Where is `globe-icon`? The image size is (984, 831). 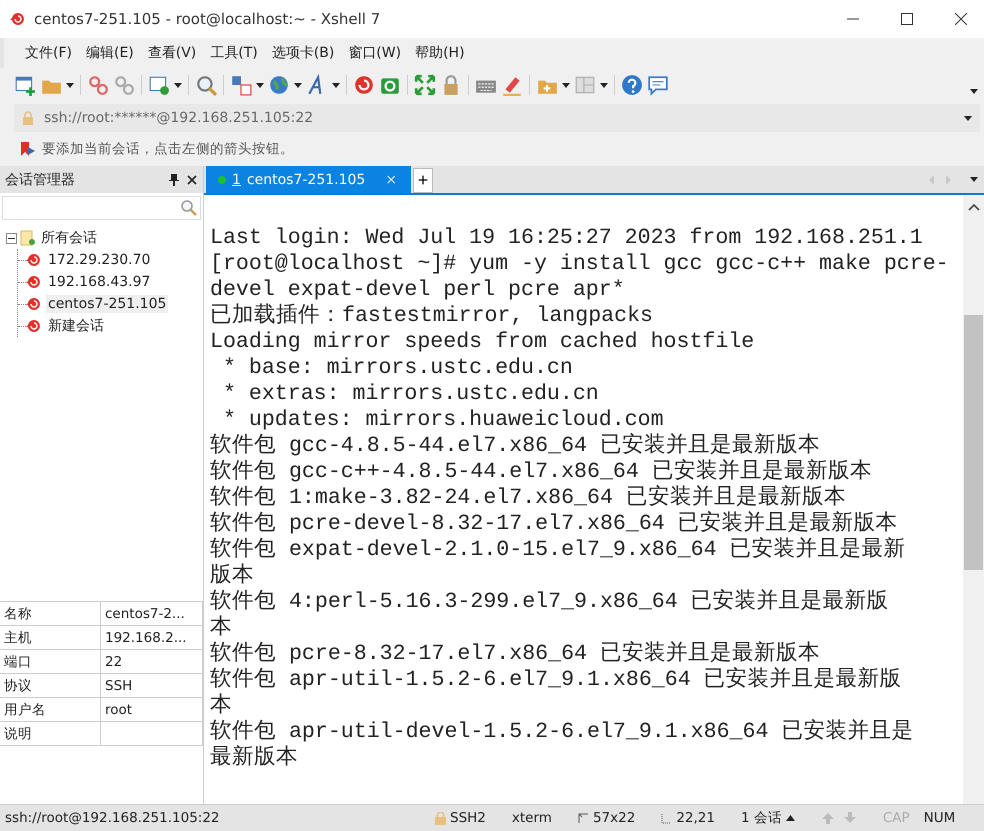 globe-icon is located at coordinates (279, 85).